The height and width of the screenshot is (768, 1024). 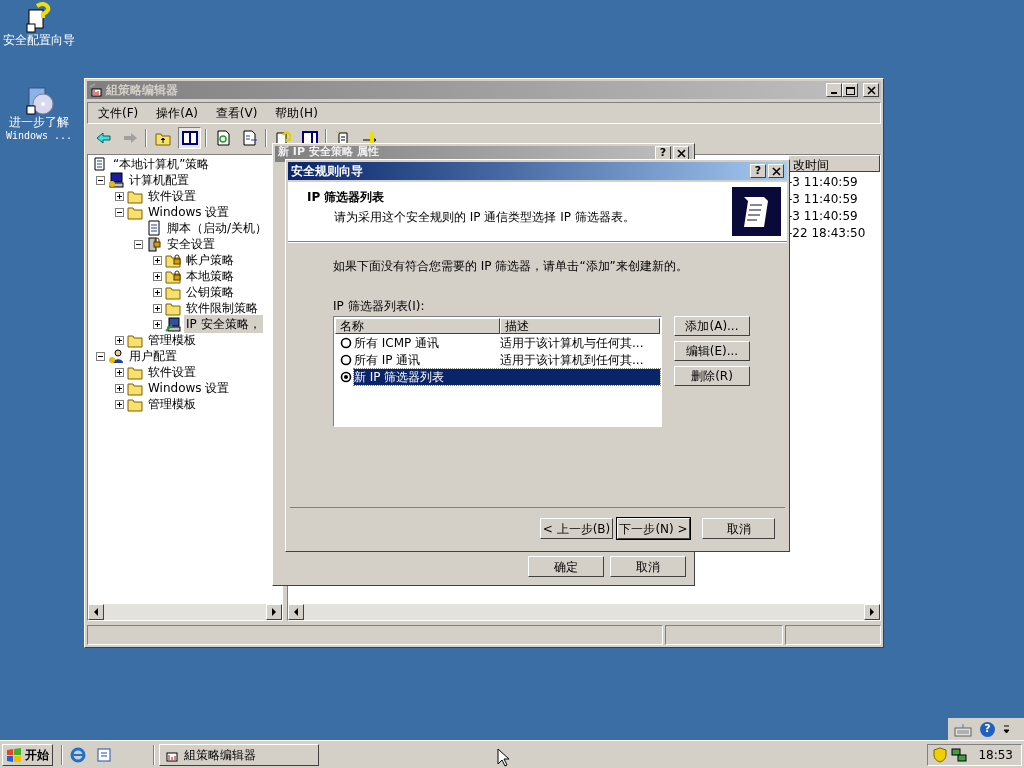 I want to click on dialog-button: 取消, so click(x=648, y=566).